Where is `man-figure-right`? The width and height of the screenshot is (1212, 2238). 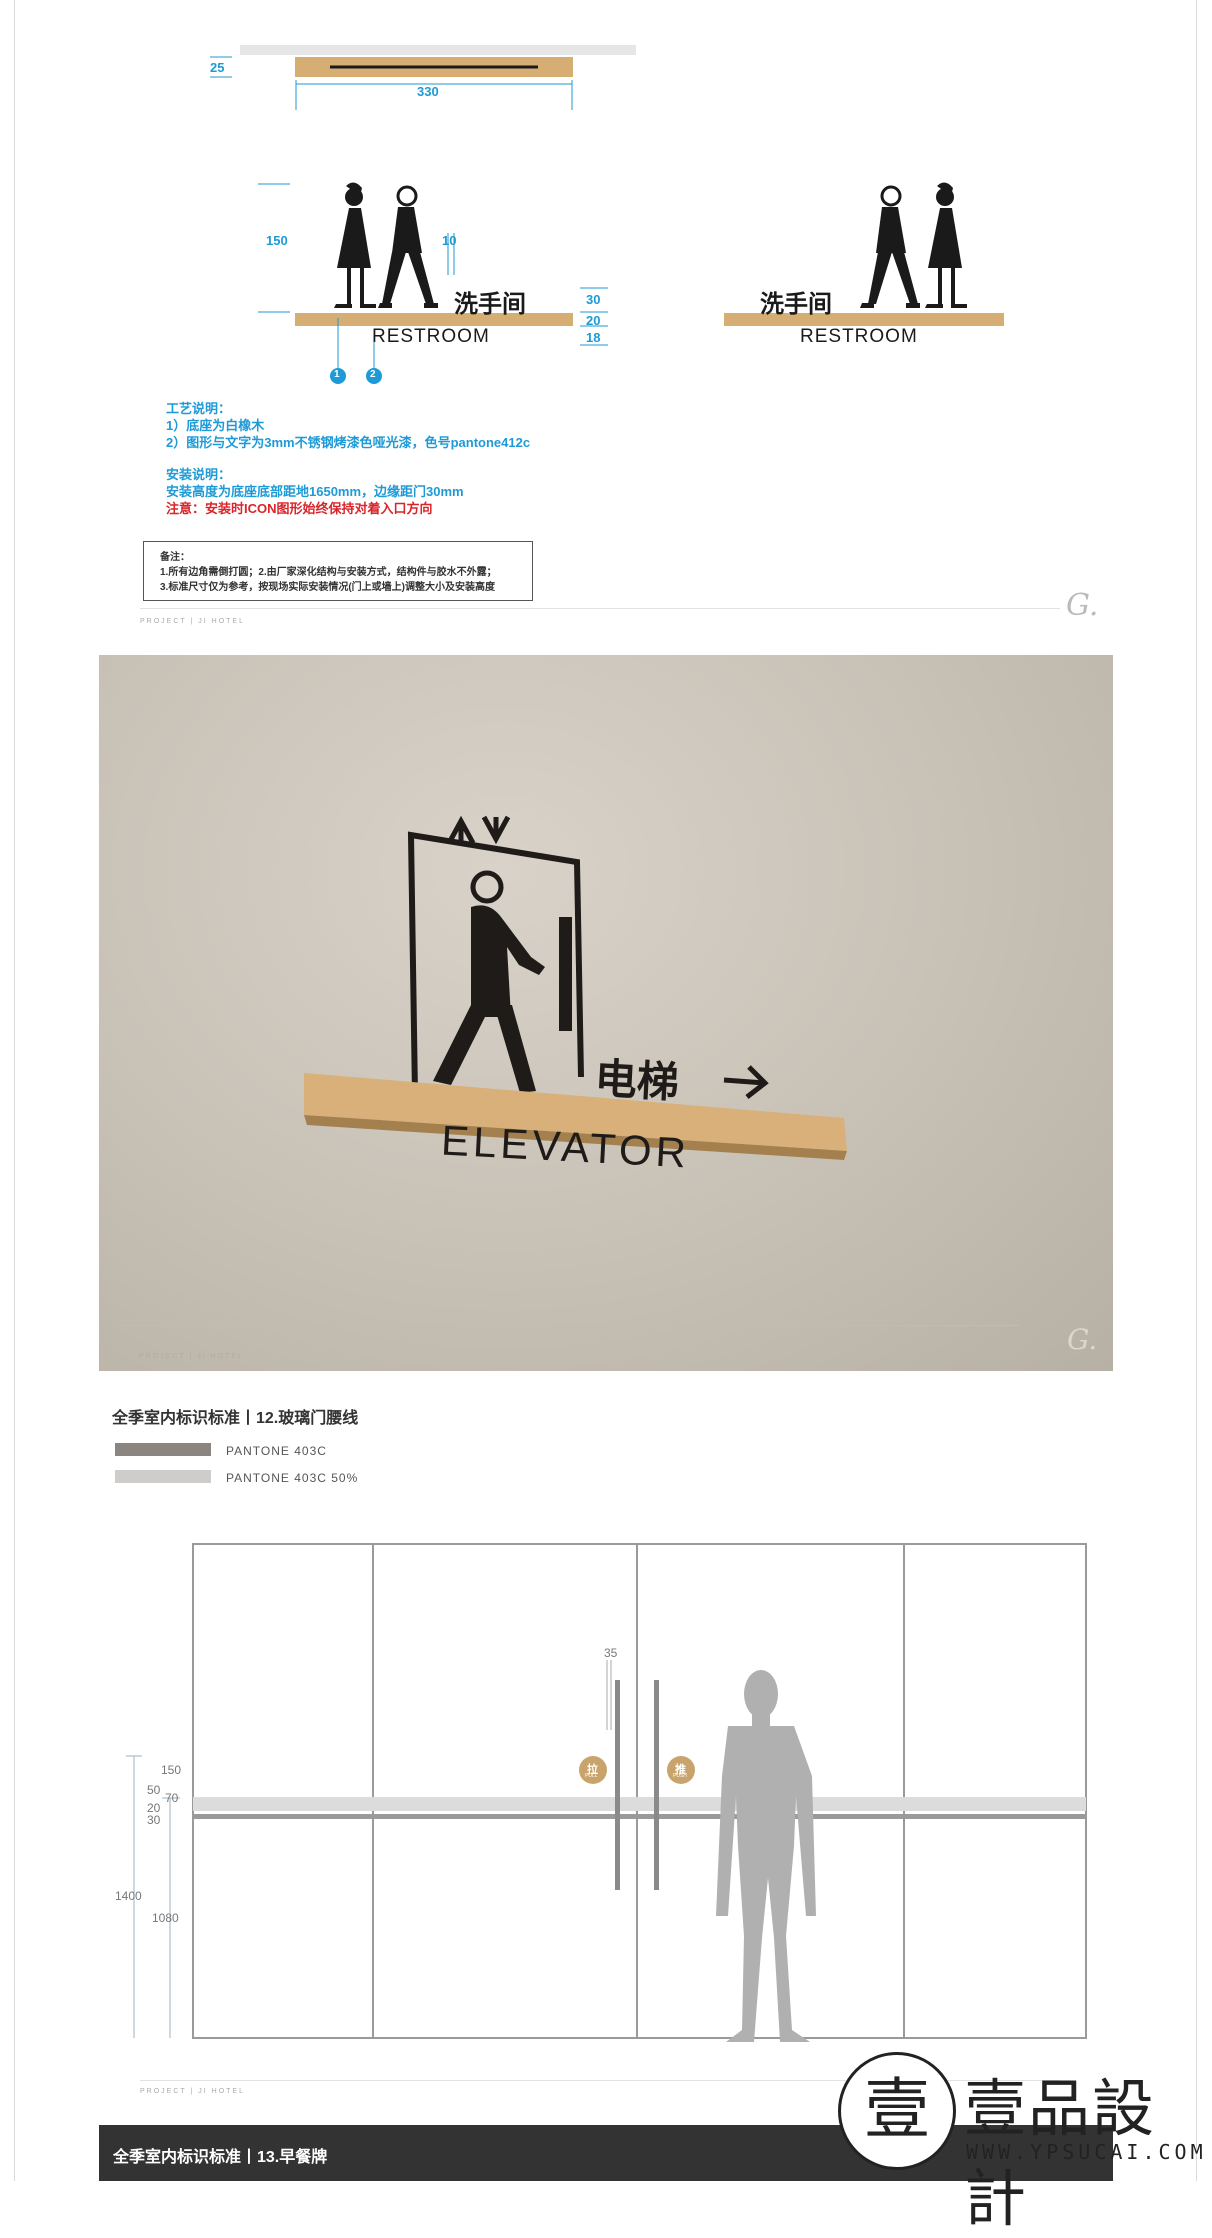 man-figure-right is located at coordinates (890, 246).